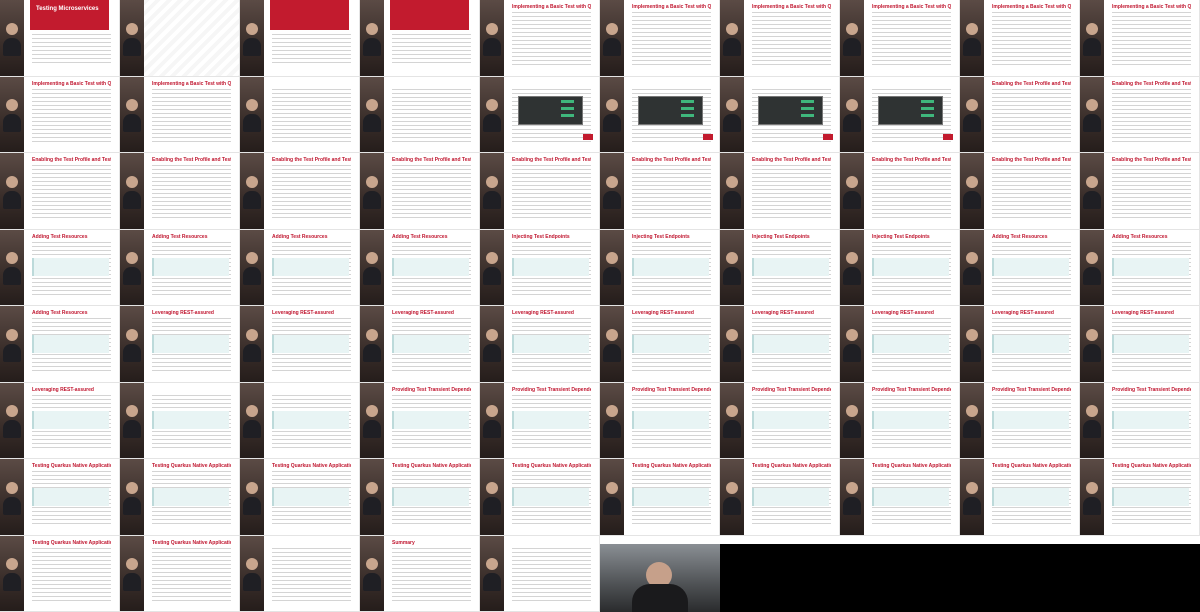 This screenshot has width=1200, height=612. I want to click on page-thumbnail: Testing Microservices, so click(60, 38).